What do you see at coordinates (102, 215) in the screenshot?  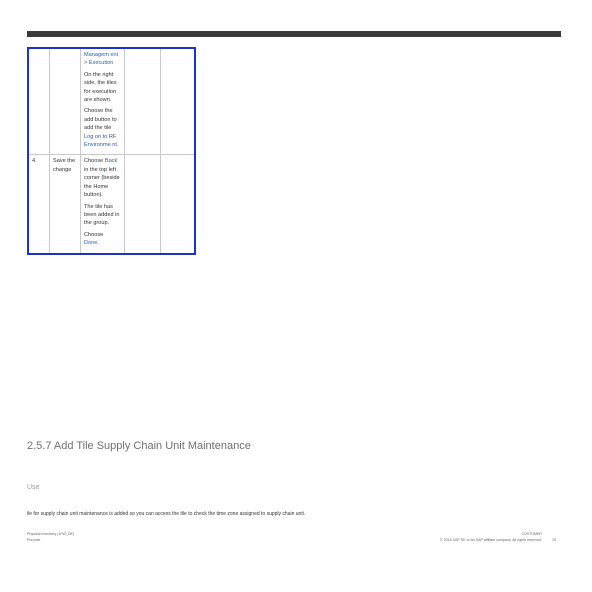 I see `instruction-text: The tile has been added in the group.` at bounding box center [102, 215].